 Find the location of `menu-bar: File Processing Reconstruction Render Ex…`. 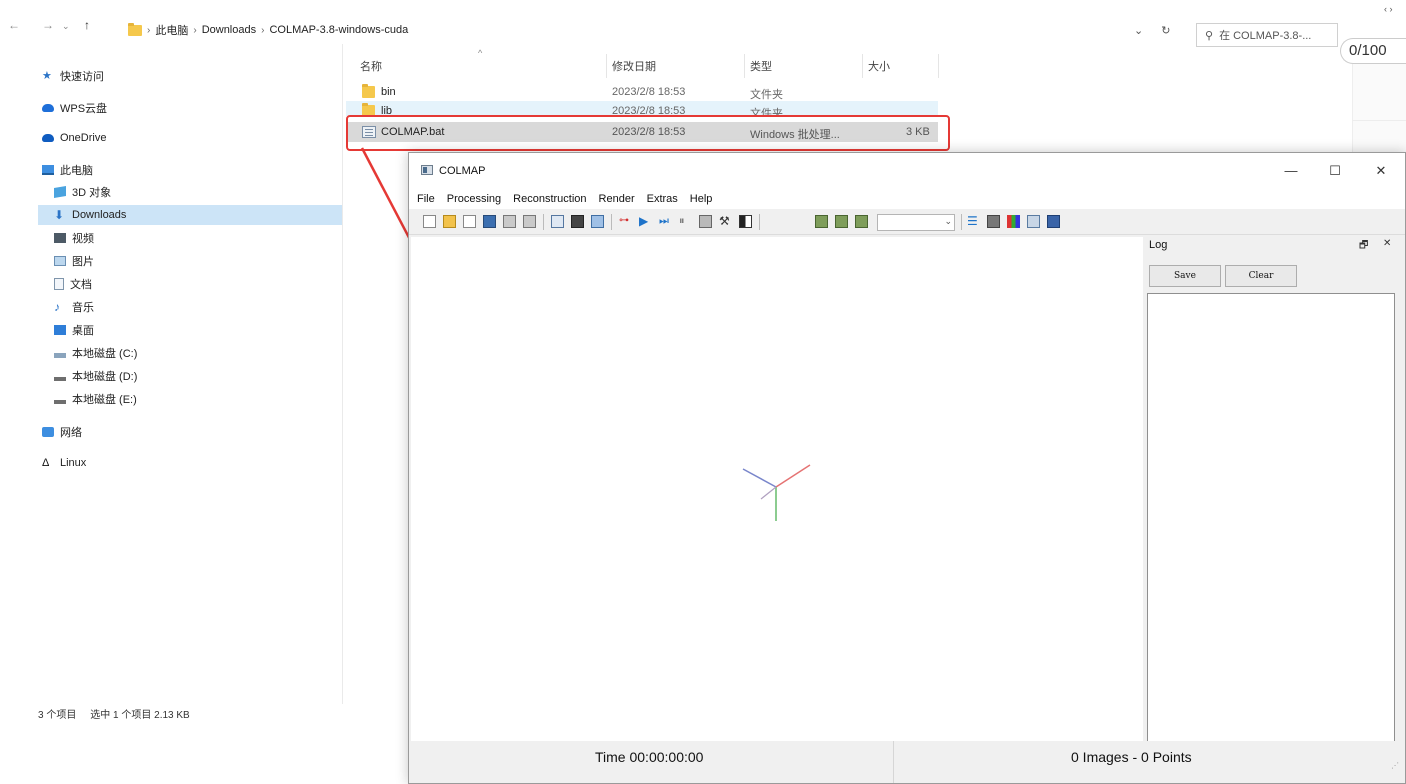

menu-bar: File Processing Reconstruction Render Ex… is located at coordinates (907, 199).